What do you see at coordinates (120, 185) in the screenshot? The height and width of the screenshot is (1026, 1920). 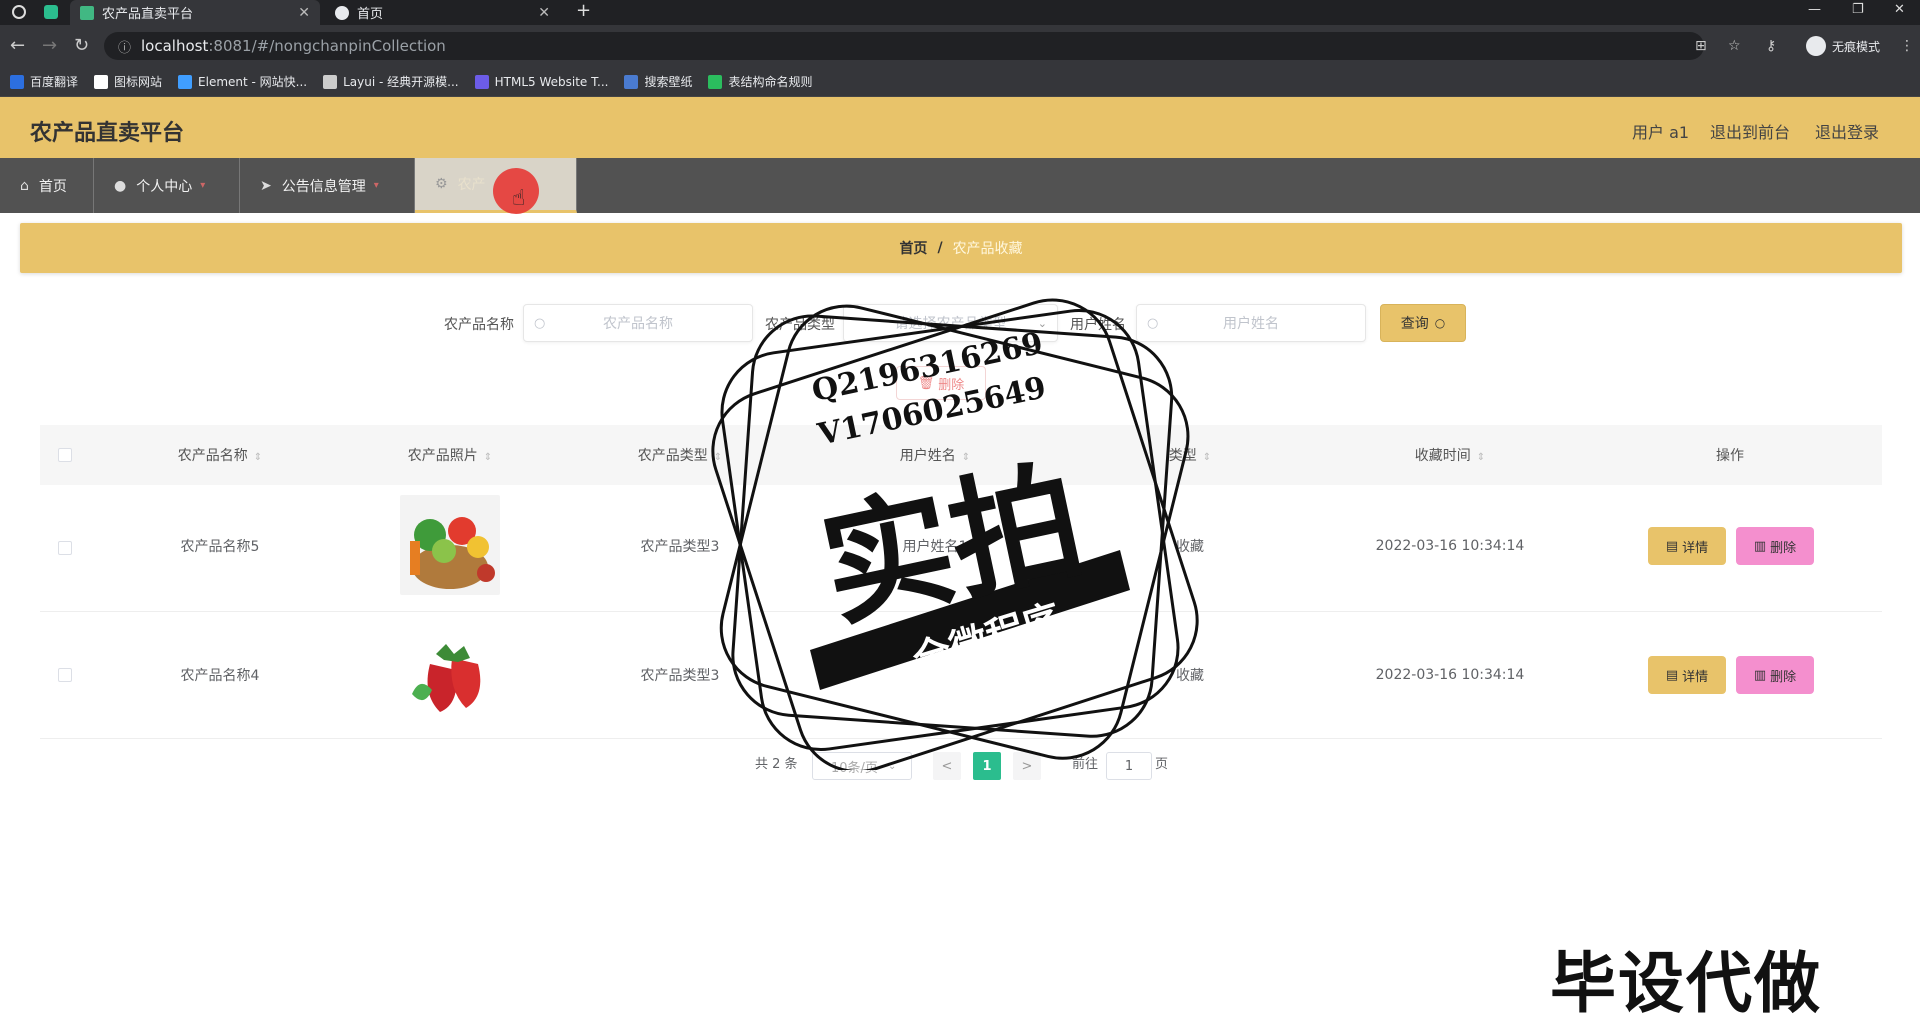 I see `user-icon: ●` at bounding box center [120, 185].